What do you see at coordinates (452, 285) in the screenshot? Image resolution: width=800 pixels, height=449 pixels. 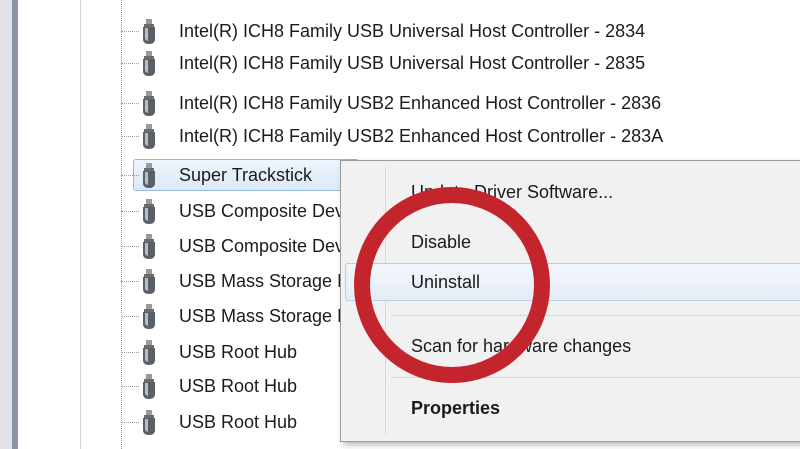 I see `annotation-highlight-circle` at bounding box center [452, 285].